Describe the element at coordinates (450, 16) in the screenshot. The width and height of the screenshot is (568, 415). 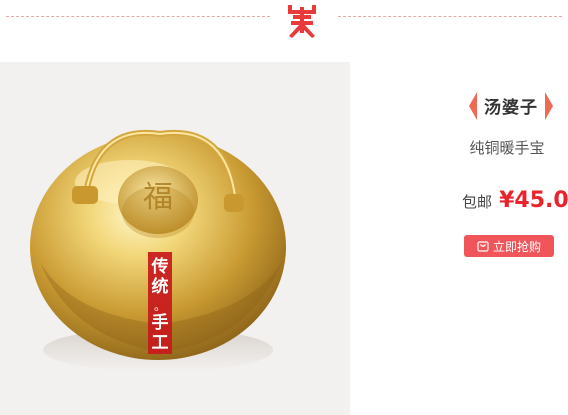
I see `divider-line-right` at that location.